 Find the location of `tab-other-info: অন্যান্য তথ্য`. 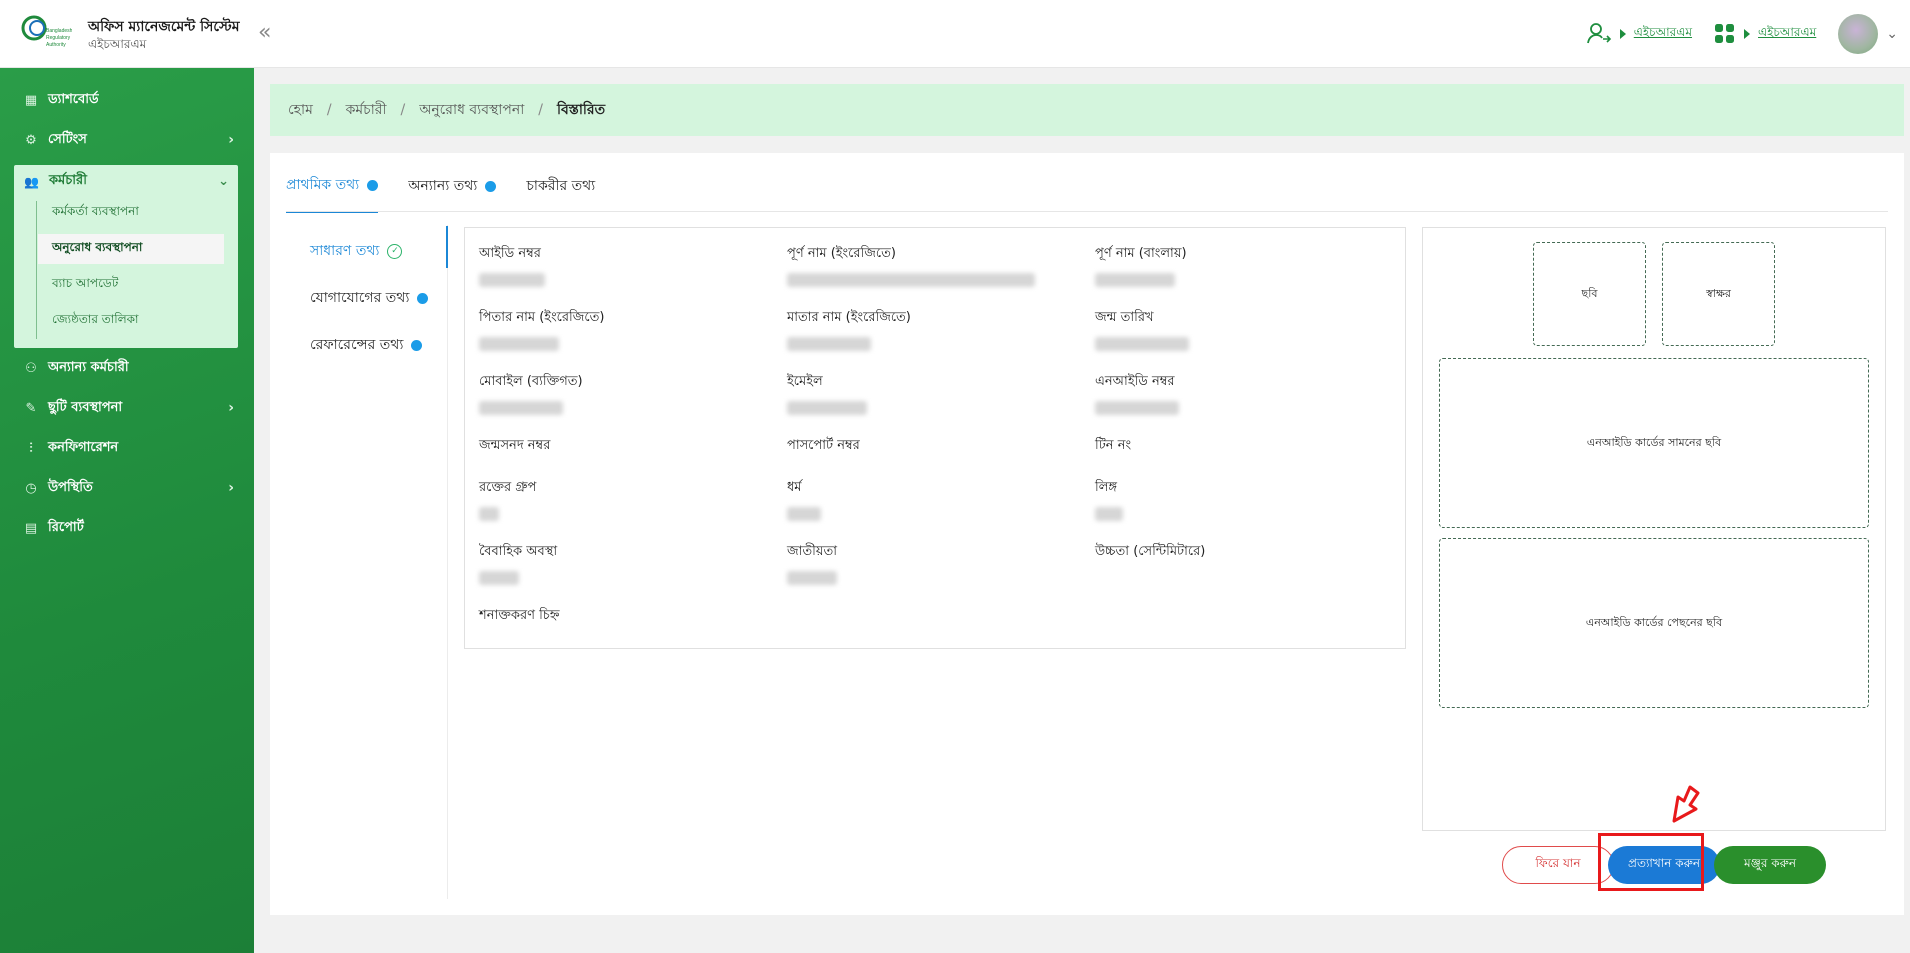

tab-other-info: অন্যান্য তথ্য is located at coordinates (452, 193).